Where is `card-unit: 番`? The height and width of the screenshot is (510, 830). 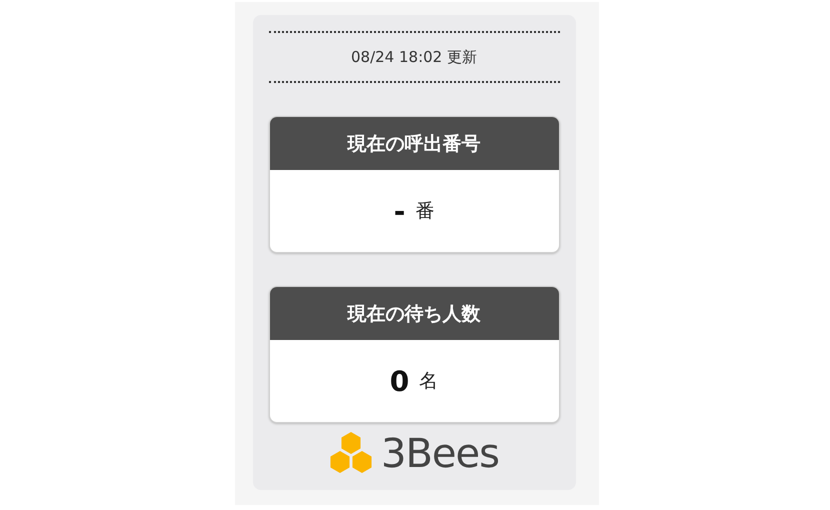 card-unit: 番 is located at coordinates (424, 211).